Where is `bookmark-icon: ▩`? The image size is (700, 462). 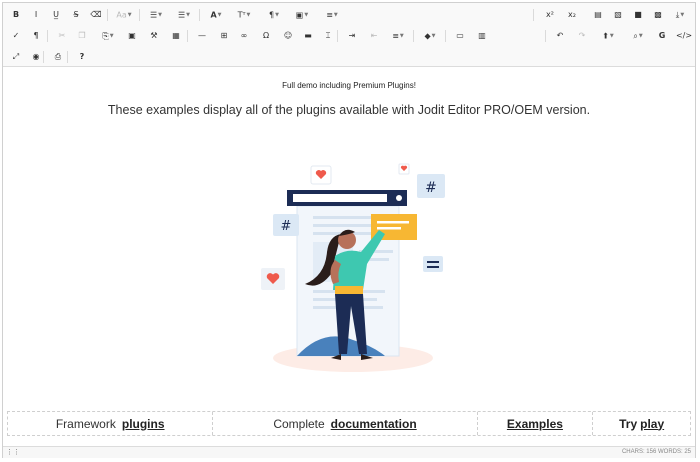 bookmark-icon: ▩ is located at coordinates (658, 15).